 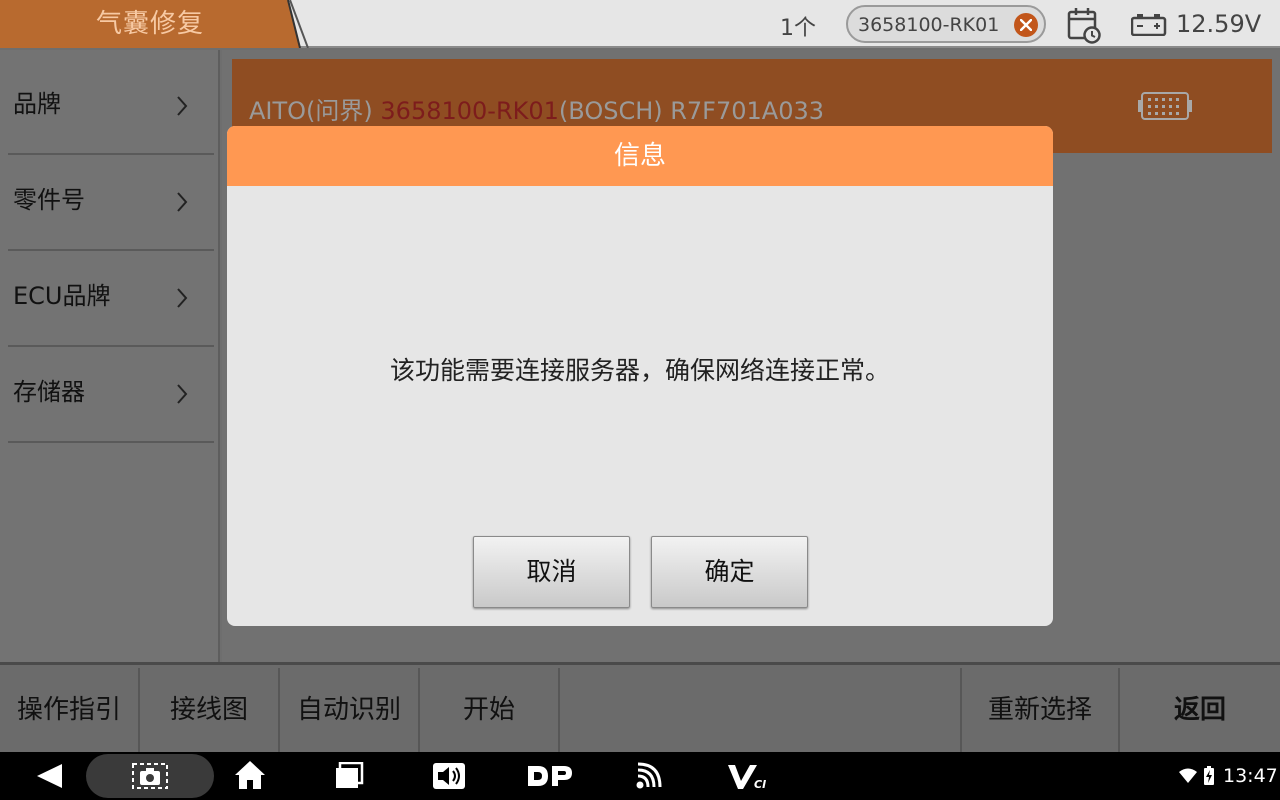 What do you see at coordinates (49, 776) in the screenshot?
I see `back-icon` at bounding box center [49, 776].